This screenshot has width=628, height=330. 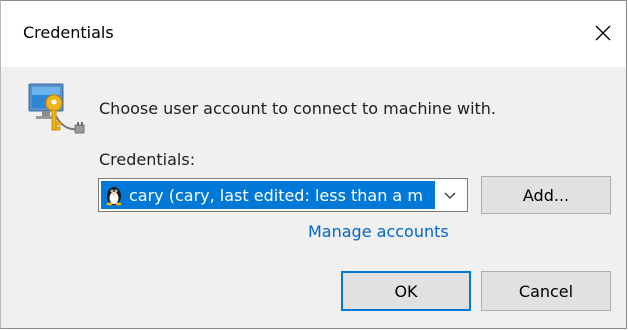 I want to click on credentials-selected-text: cary (cary, last edited: less than a m, so click(x=276, y=195).